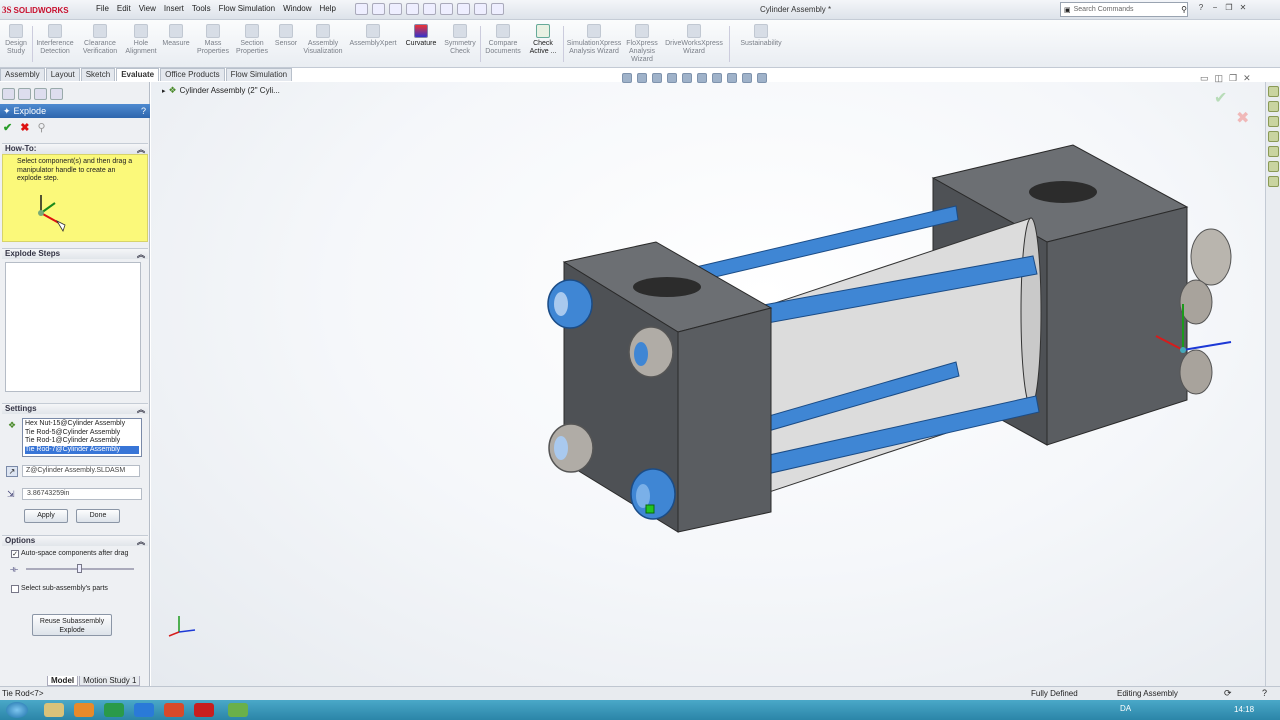 The height and width of the screenshot is (720, 1280). Describe the element at coordinates (460, 40) in the screenshot. I see `symmetry-check-button: Symmetry Check` at that location.